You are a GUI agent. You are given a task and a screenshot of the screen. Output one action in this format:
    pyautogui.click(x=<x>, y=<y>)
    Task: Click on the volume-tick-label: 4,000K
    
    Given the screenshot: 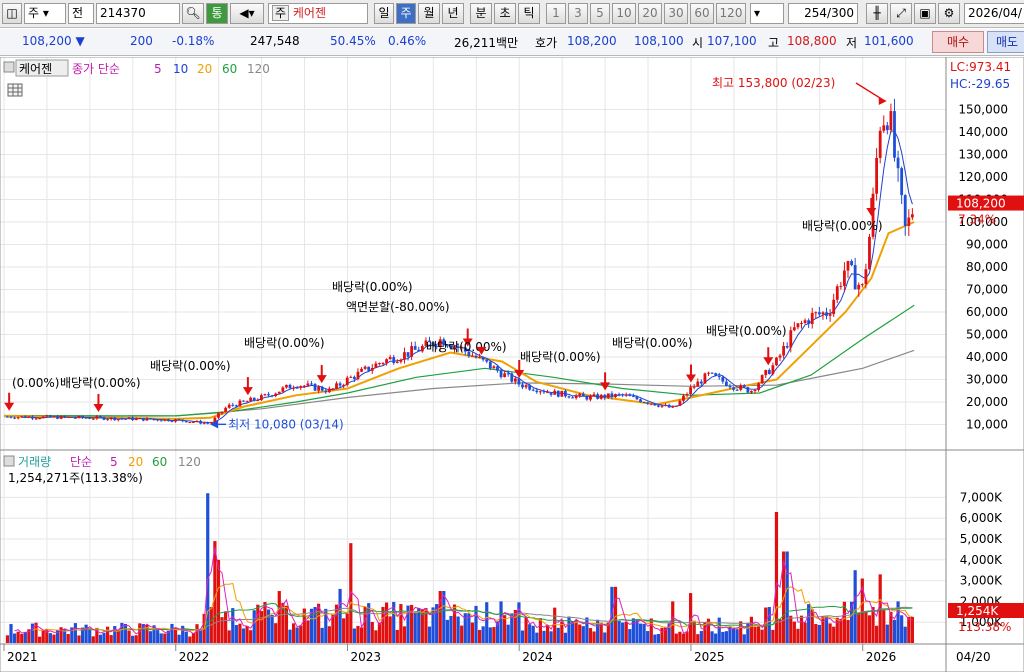 What is the action you would take?
    pyautogui.click(x=981, y=560)
    